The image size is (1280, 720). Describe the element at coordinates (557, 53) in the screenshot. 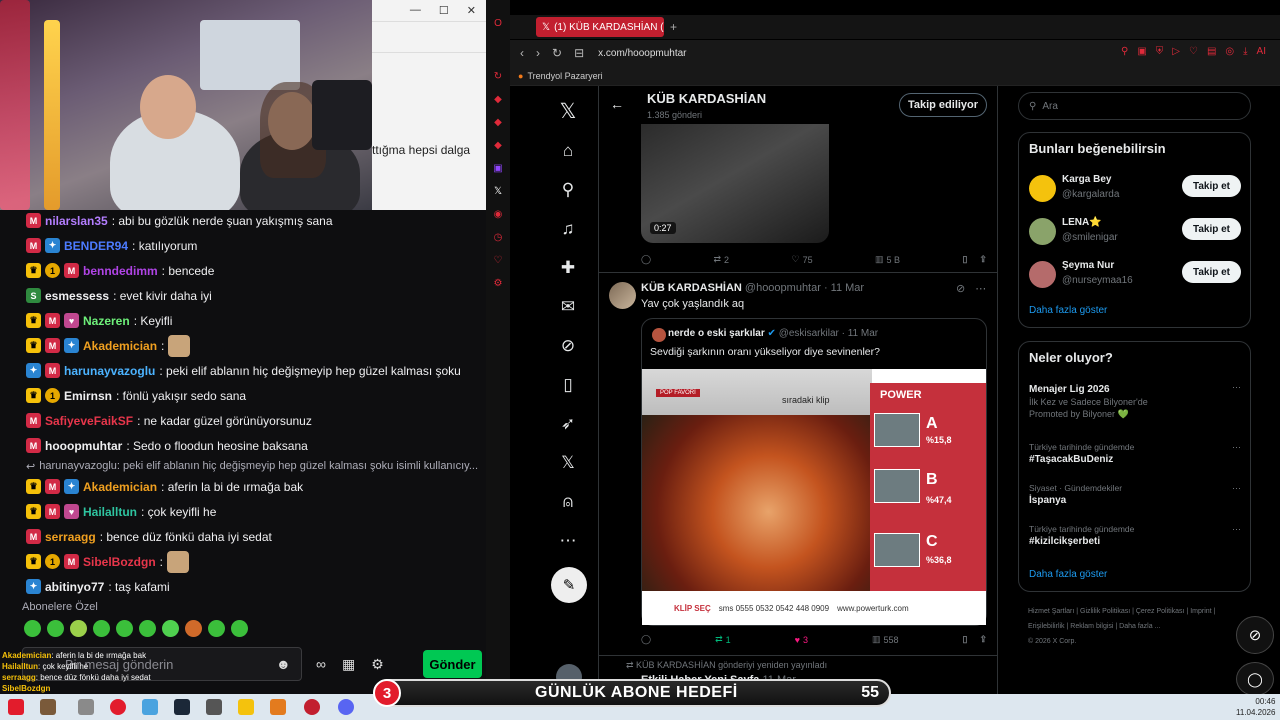

I see `reload-icon: ↻` at that location.